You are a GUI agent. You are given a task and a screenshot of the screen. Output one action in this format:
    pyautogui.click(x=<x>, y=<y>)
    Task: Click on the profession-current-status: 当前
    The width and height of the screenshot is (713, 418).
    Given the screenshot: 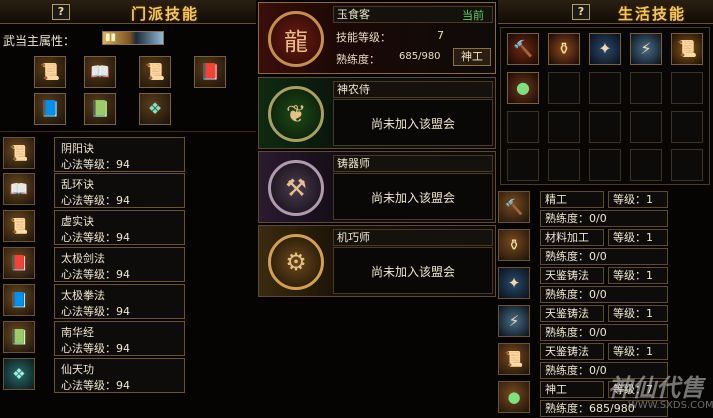 What is the action you would take?
    pyautogui.click(x=473, y=15)
    